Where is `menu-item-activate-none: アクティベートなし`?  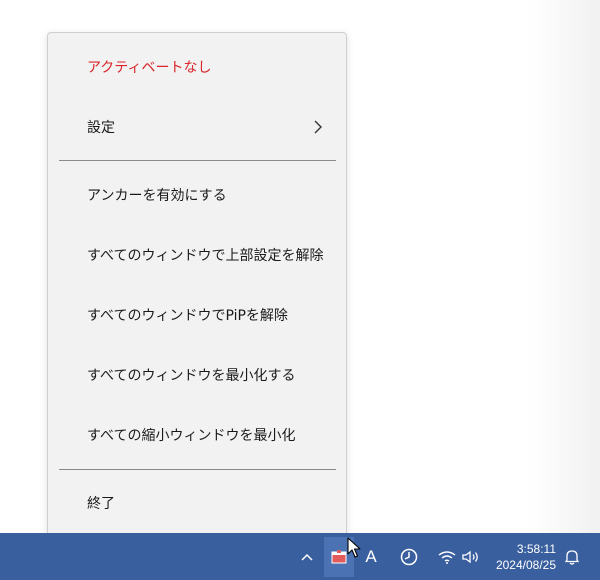
menu-item-activate-none: アクティベートなし is located at coordinates (197, 67).